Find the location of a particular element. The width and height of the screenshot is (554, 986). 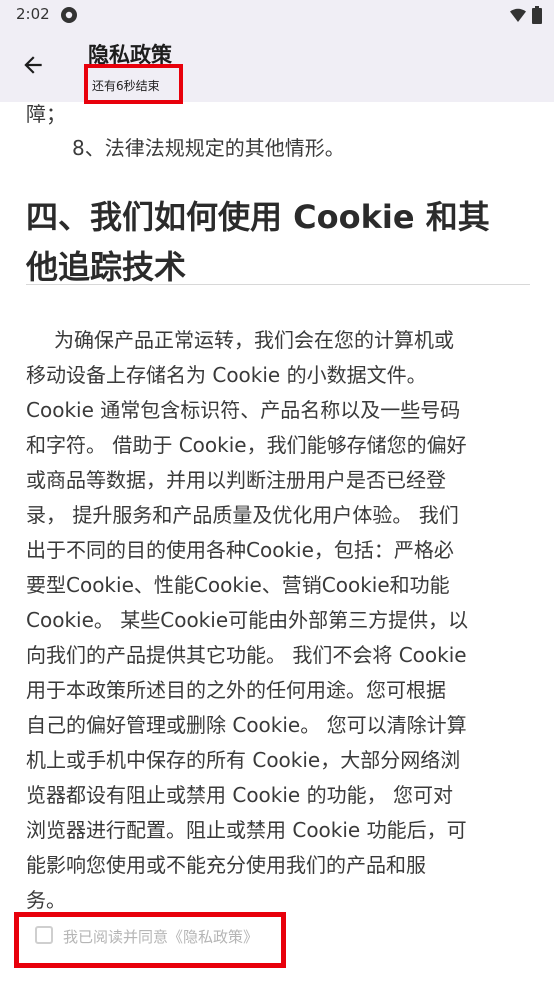

paragraph-line: 或商品等数据，并用以判断注册用户是否已经登 is located at coordinates (236, 480).